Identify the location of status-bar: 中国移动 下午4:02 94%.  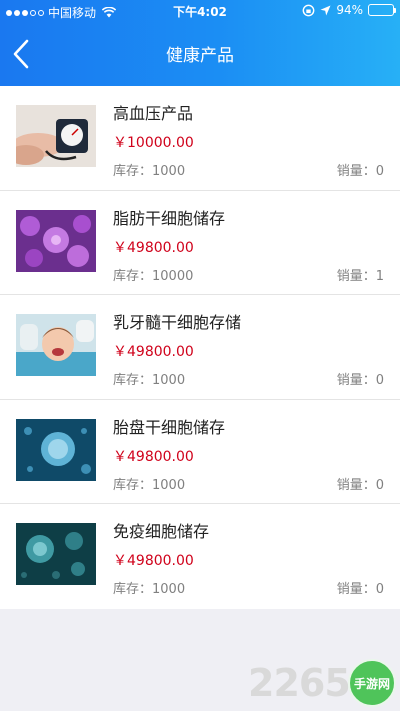
(200, 11).